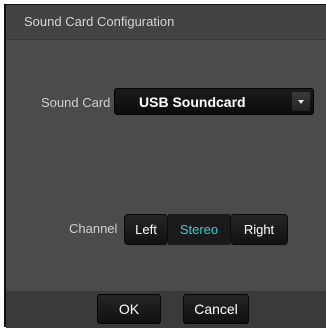 The image size is (326, 328). Describe the element at coordinates (216, 309) in the screenshot. I see `cancel-button: Cancel` at that location.